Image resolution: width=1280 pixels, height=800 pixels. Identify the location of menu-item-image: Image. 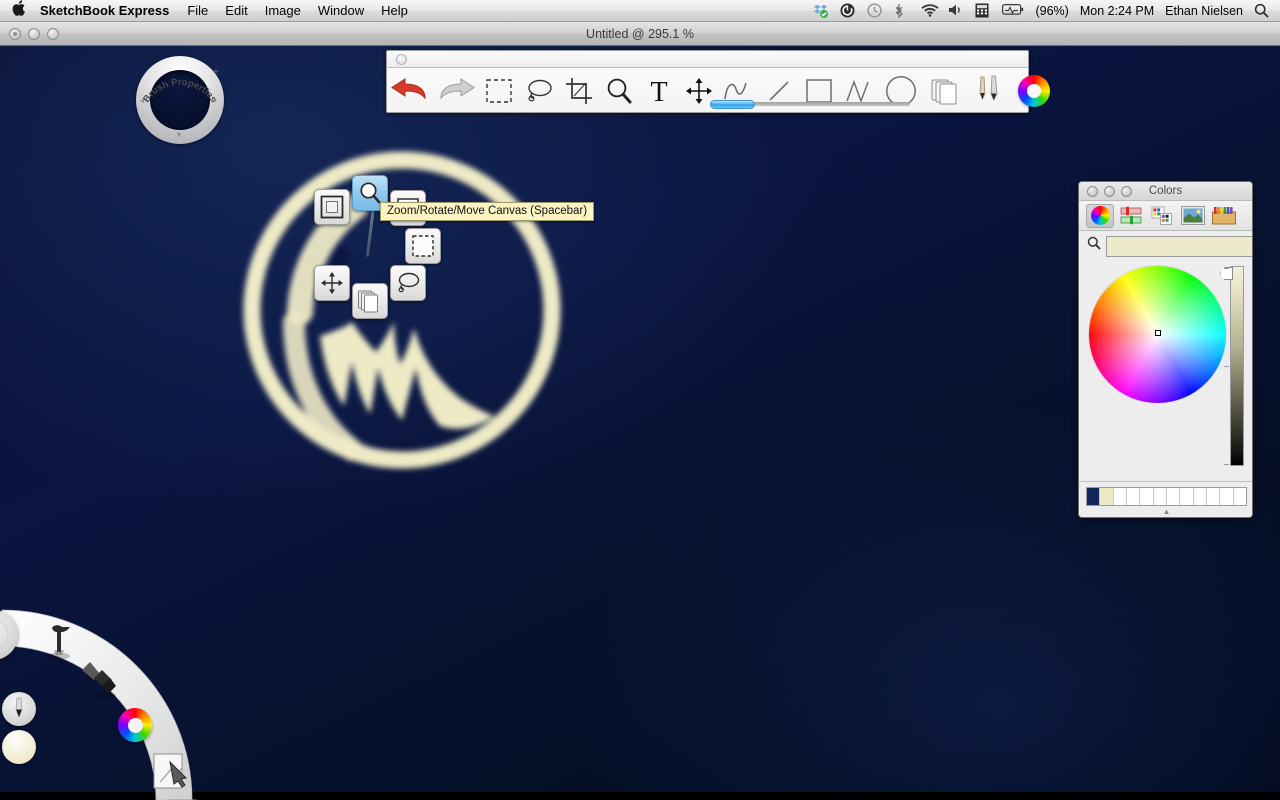
(283, 10).